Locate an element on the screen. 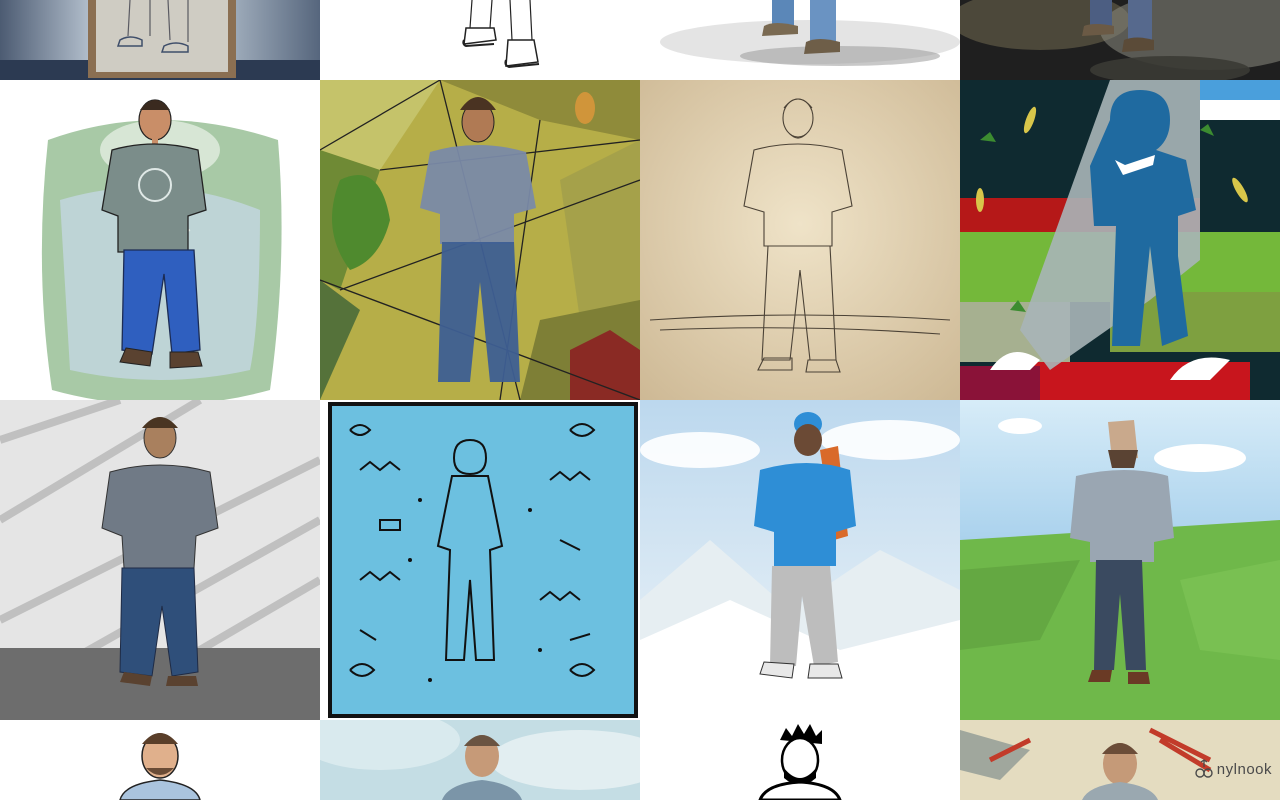 This screenshot has width=1280, height=800. artwork-tile-comic-line is located at coordinates (160, 760).